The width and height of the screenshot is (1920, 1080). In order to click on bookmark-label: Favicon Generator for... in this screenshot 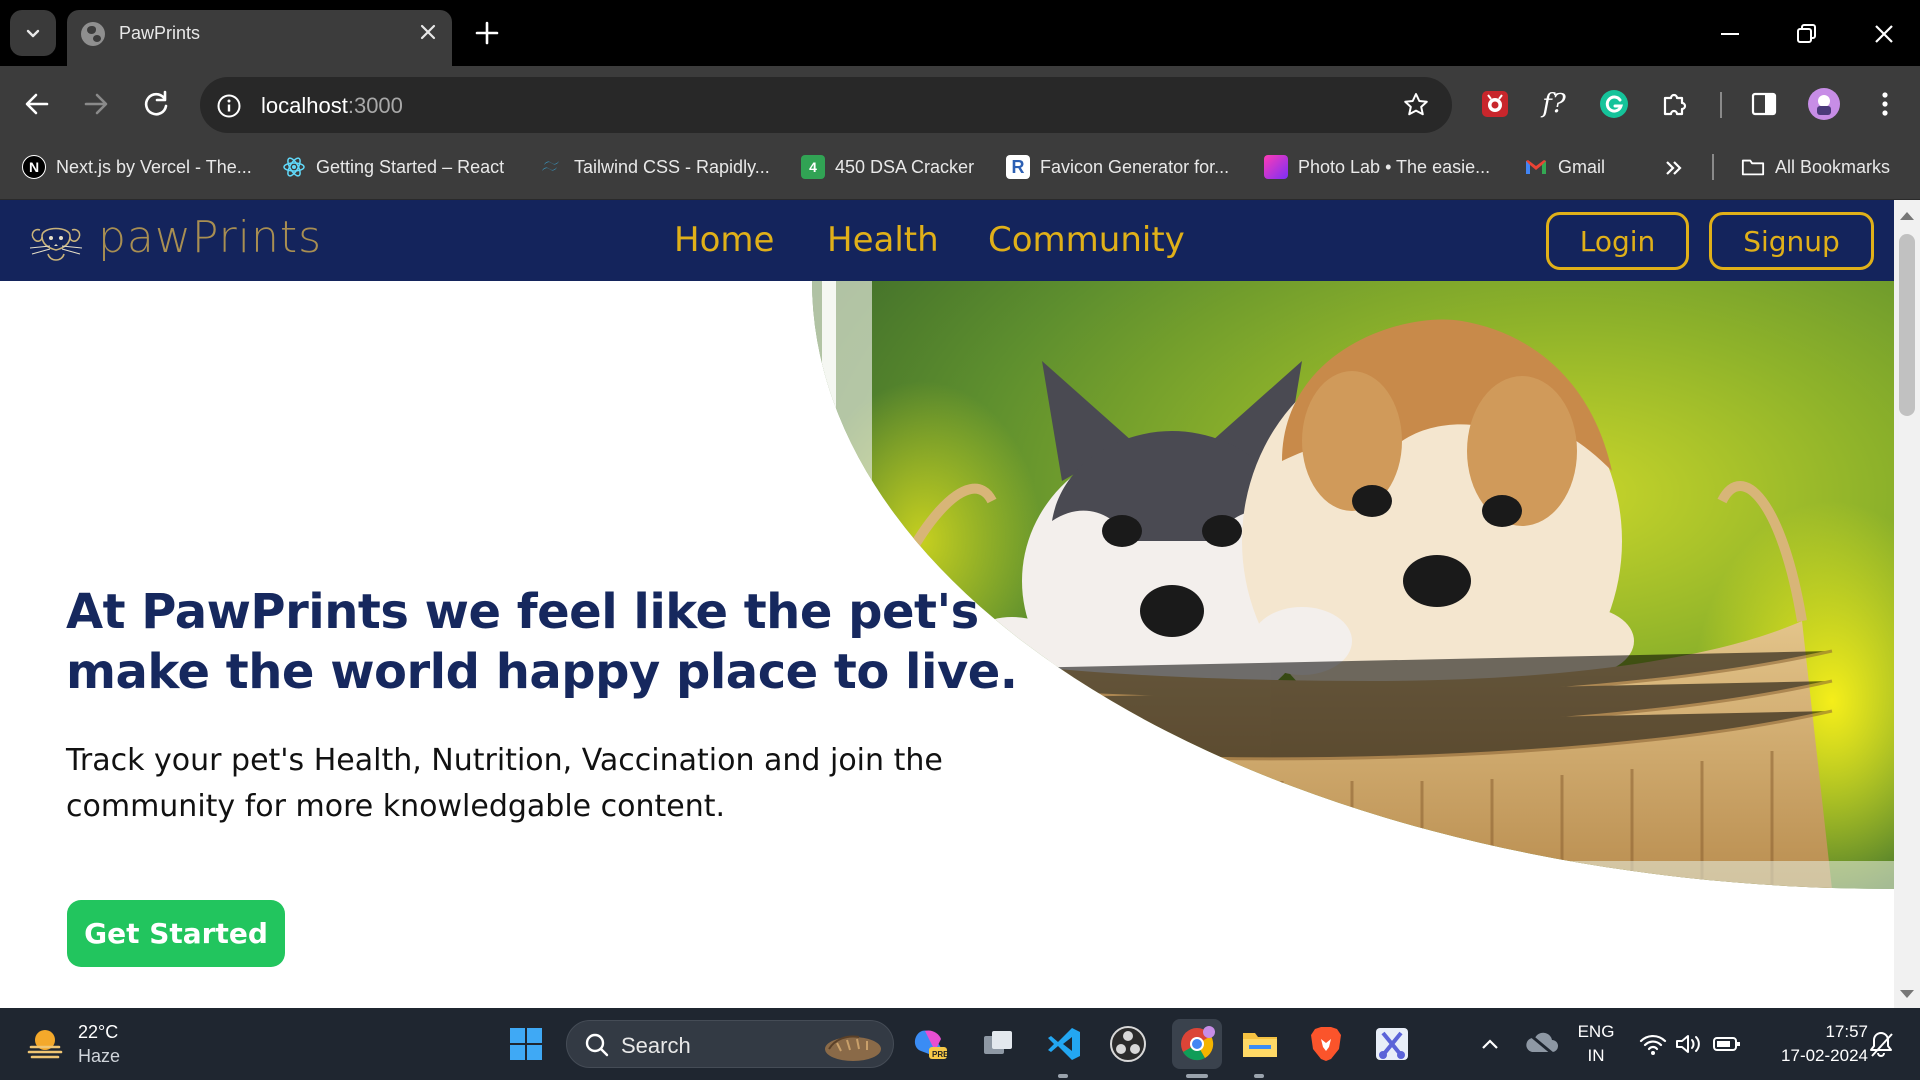, I will do `click(1135, 166)`.